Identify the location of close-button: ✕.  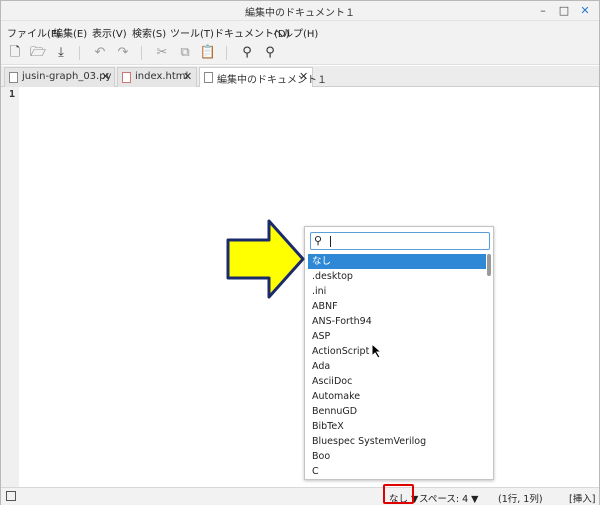
(585, 11).